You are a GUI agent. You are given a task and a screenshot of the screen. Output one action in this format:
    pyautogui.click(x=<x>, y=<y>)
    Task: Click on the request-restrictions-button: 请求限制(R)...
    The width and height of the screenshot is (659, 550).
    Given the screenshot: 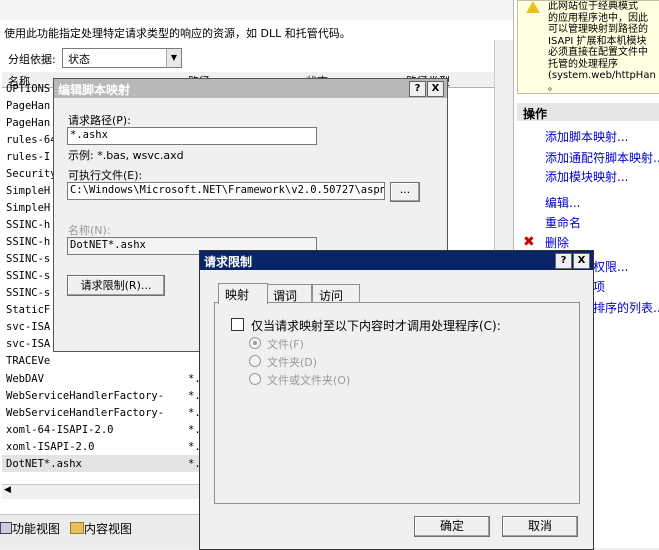 What is the action you would take?
    pyautogui.click(x=116, y=285)
    